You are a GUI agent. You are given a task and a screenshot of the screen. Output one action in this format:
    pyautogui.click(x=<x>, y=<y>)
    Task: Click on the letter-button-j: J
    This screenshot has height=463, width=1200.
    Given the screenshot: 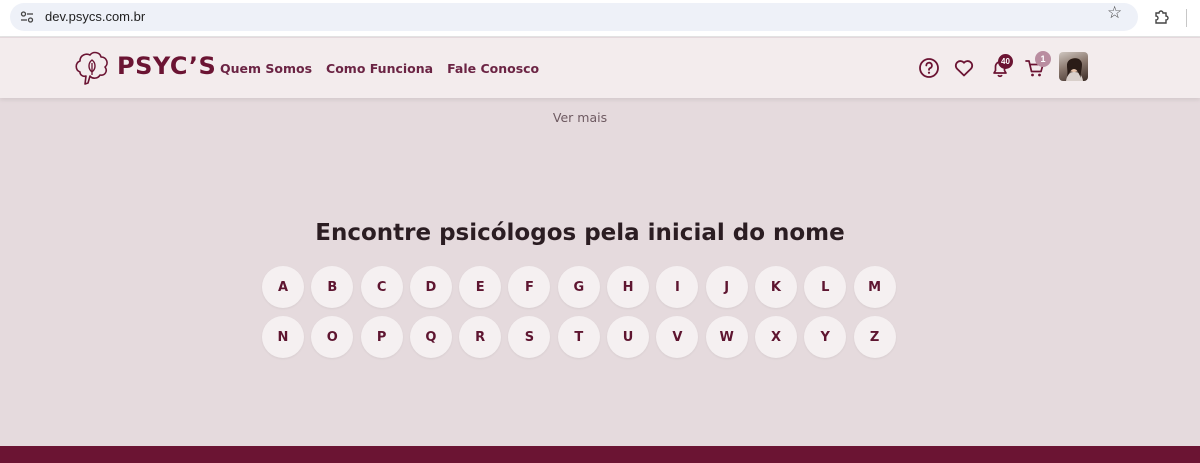 What is the action you would take?
    pyautogui.click(x=726, y=287)
    